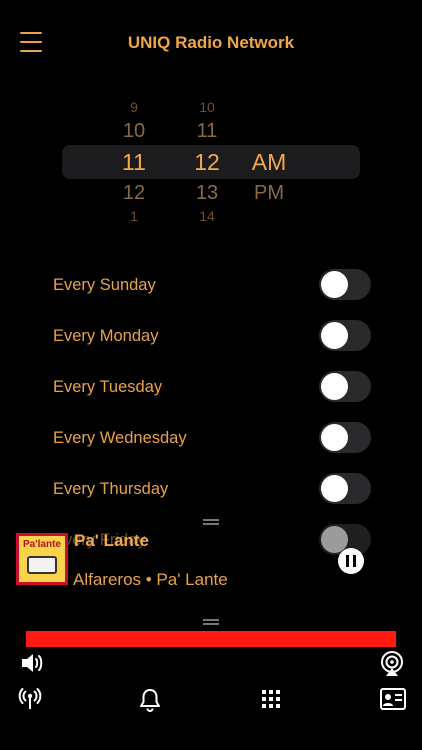  What do you see at coordinates (42, 544) in the screenshot?
I see `artwork-logo-text: Pa'lante` at bounding box center [42, 544].